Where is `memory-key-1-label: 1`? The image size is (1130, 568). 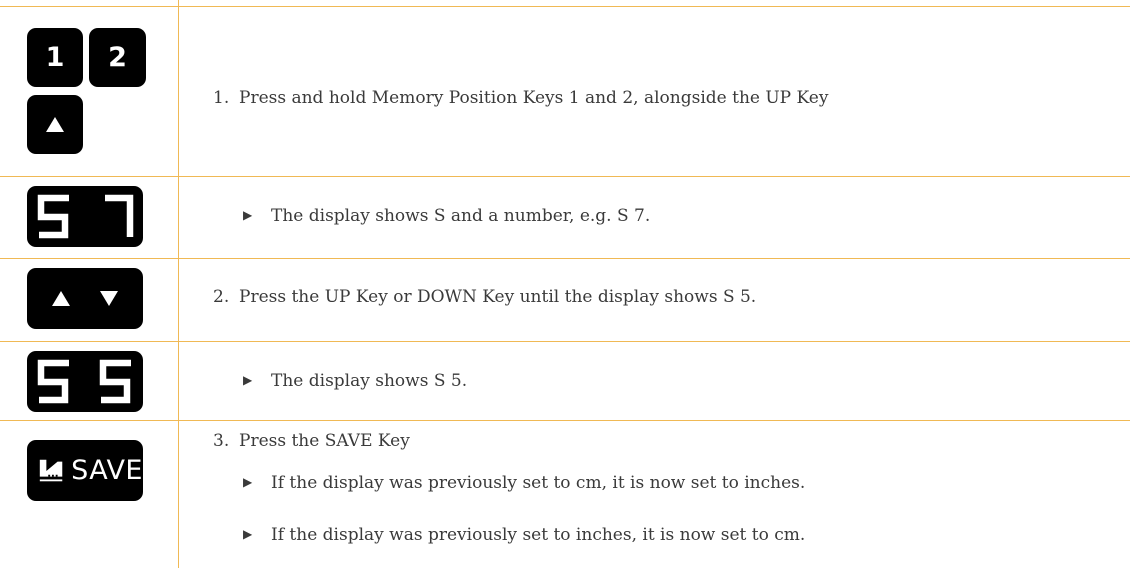
memory-key-1-label: 1 is located at coordinates (55, 57).